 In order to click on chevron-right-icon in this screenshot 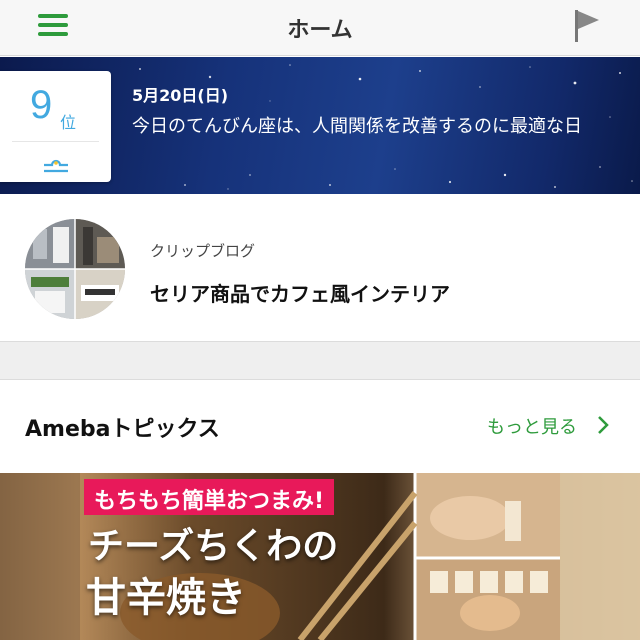, I will do `click(603, 425)`.